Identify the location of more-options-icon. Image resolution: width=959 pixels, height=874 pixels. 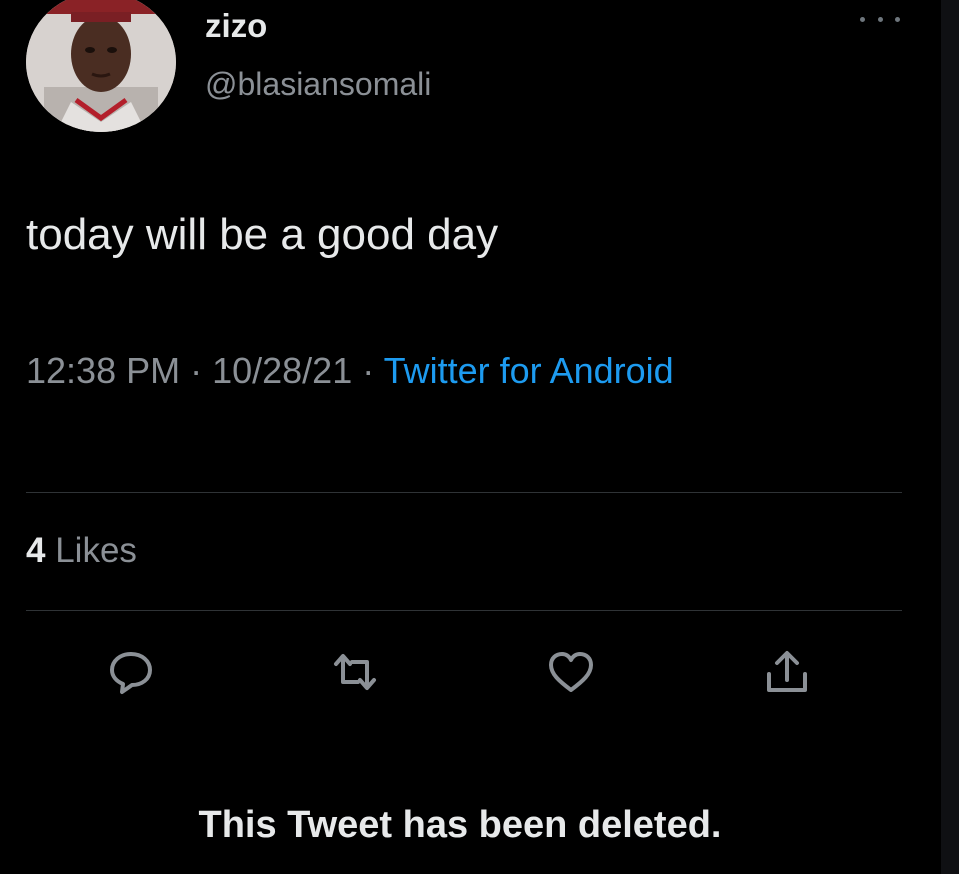
(880, 19).